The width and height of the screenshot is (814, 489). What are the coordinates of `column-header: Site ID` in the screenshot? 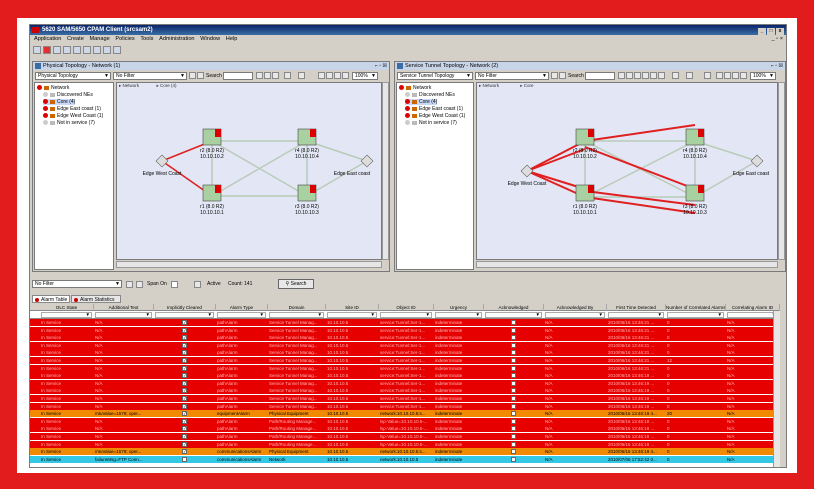 It's located at (352, 307).